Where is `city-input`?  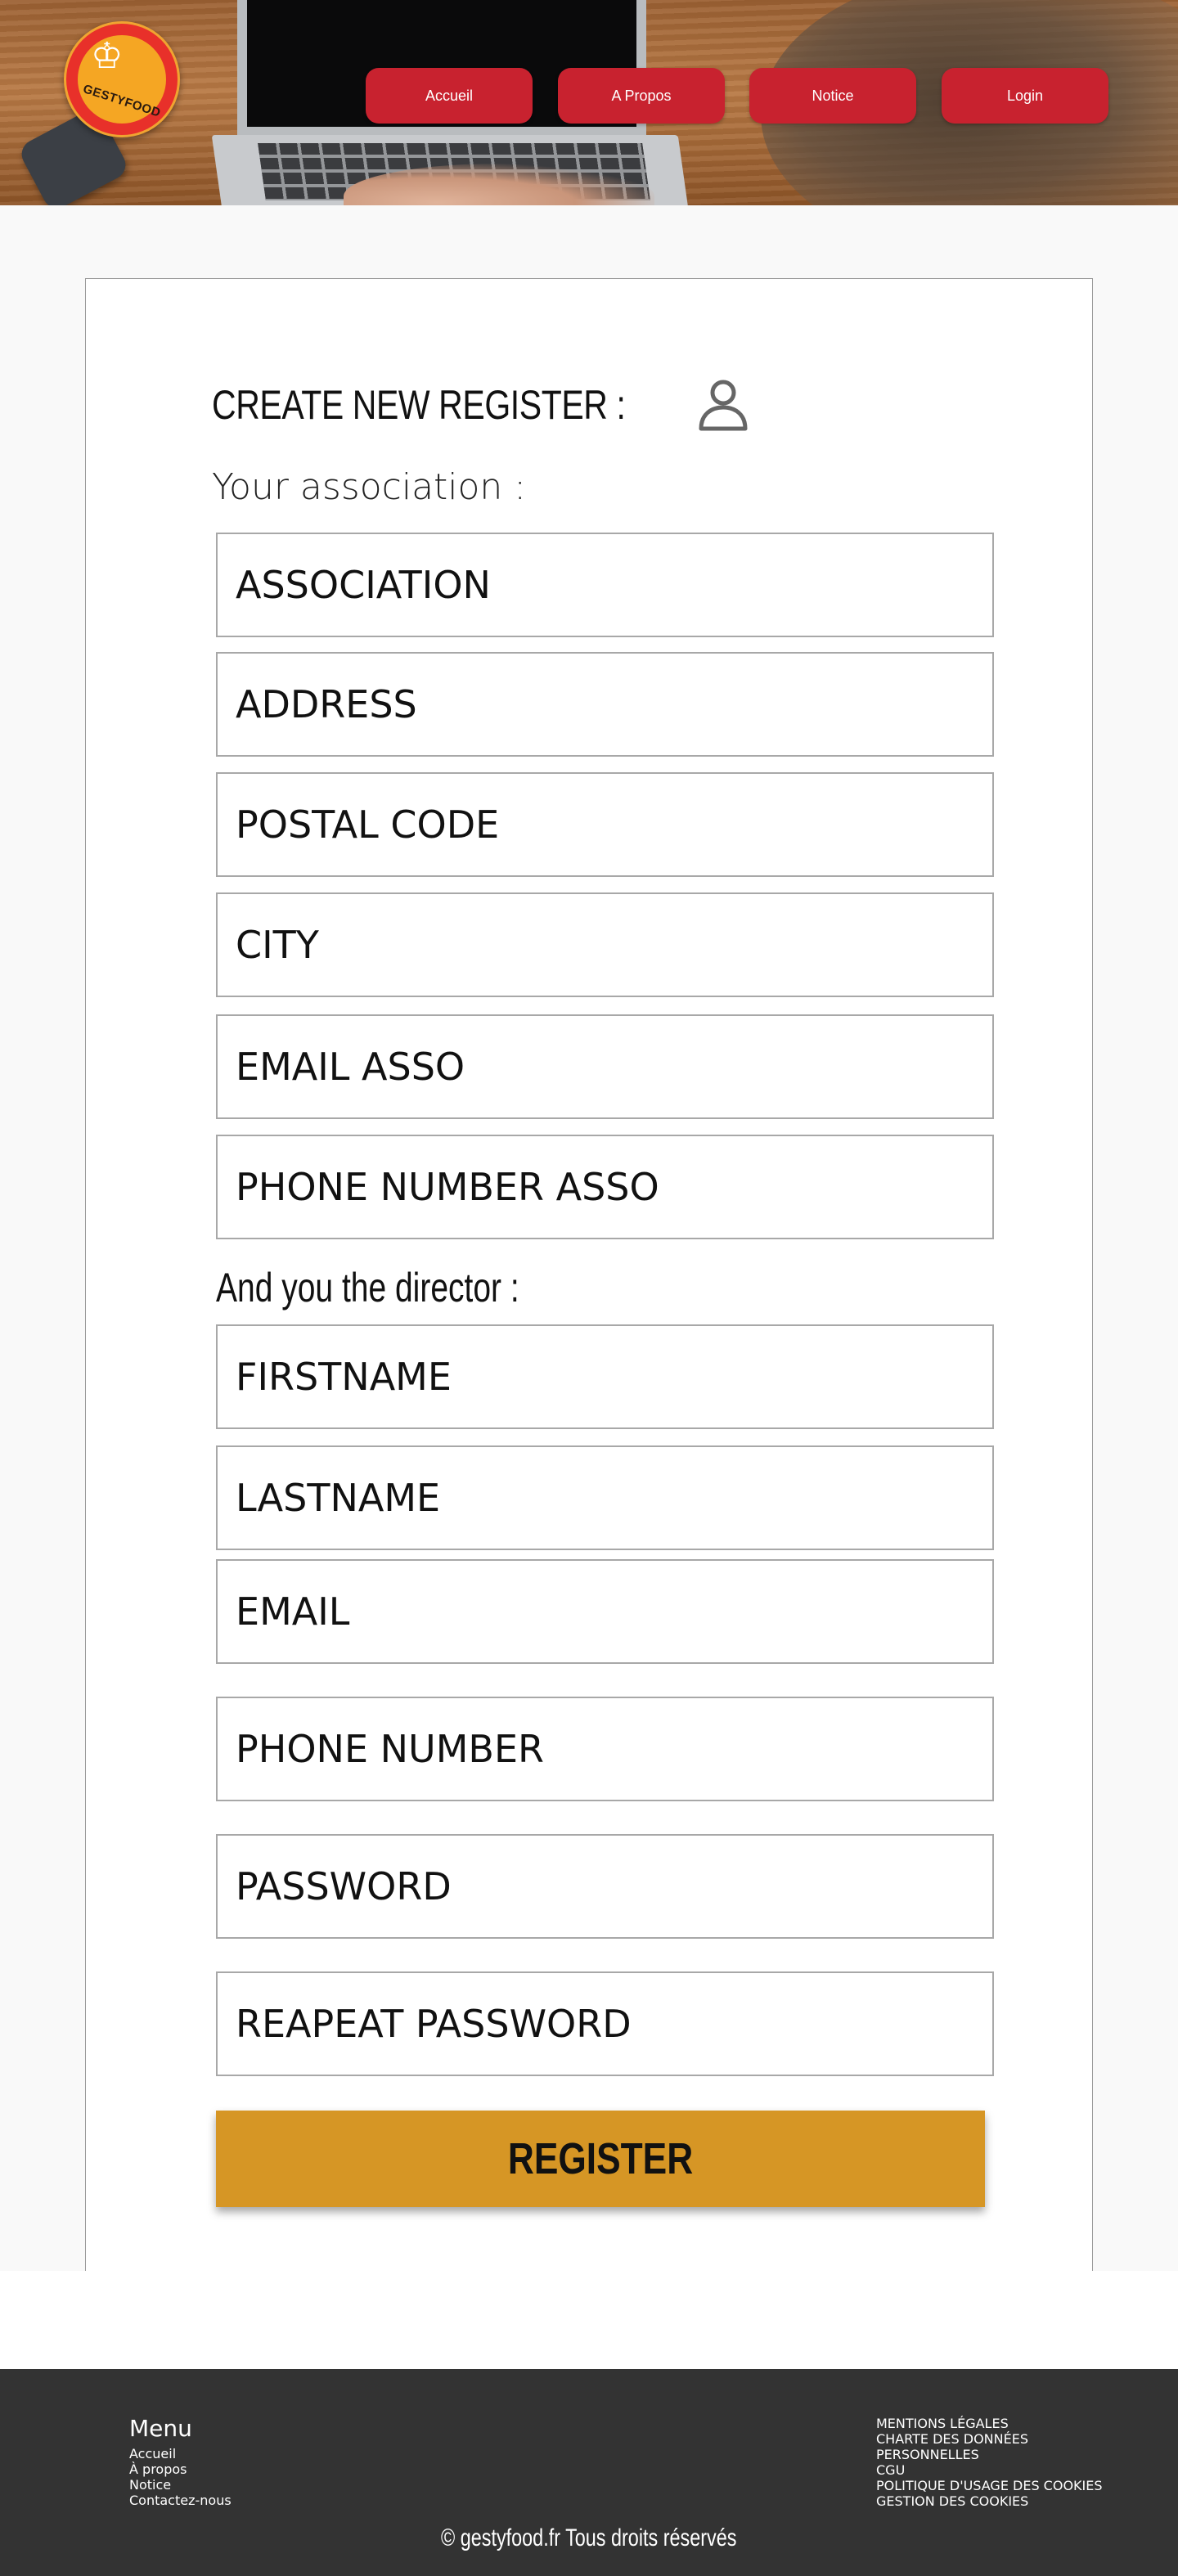
city-input is located at coordinates (605, 945).